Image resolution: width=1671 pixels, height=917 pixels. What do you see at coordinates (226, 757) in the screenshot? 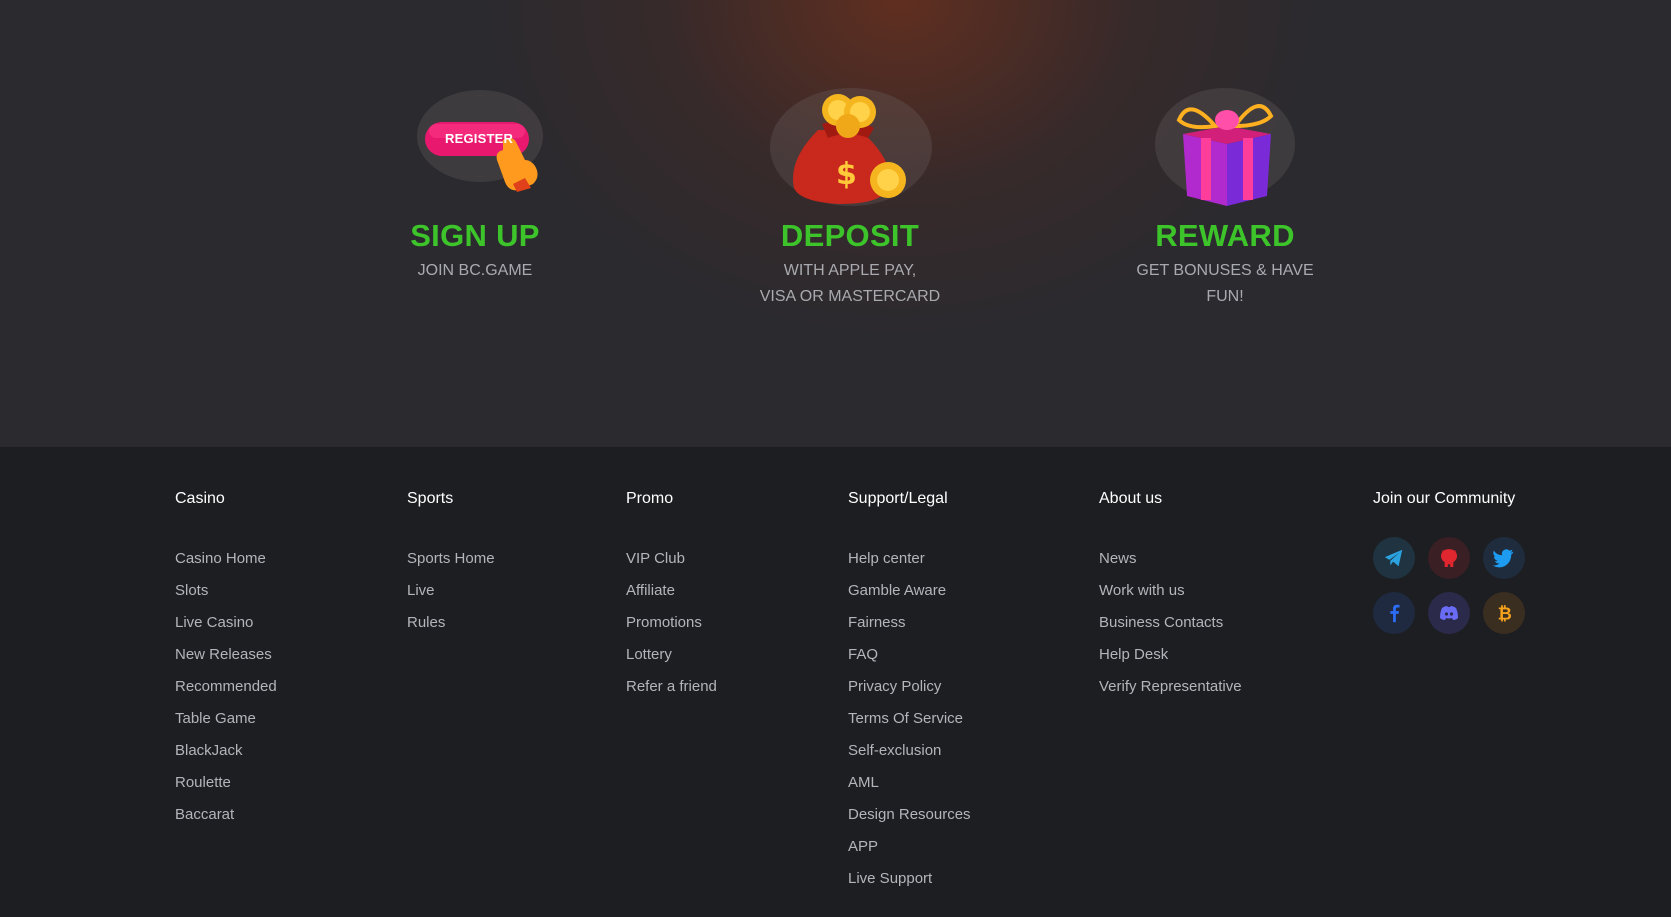
I see `footer-link: BlackJack` at bounding box center [226, 757].